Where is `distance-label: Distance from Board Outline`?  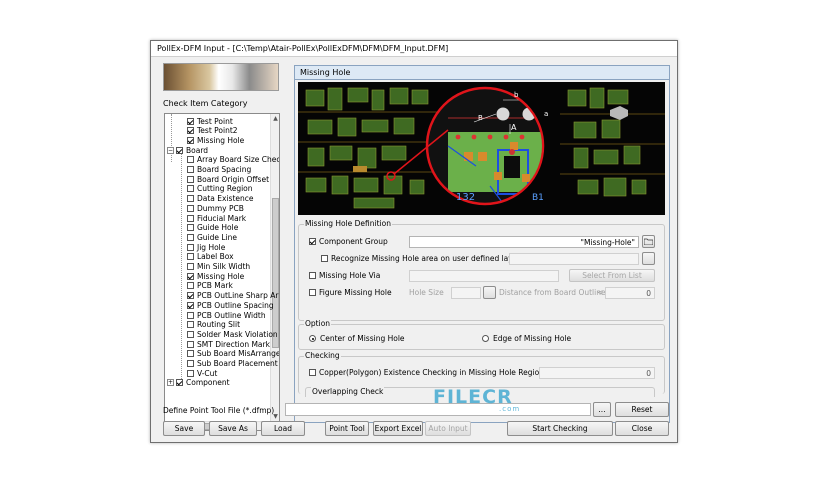 distance-label: Distance from Board Outline is located at coordinates (552, 292).